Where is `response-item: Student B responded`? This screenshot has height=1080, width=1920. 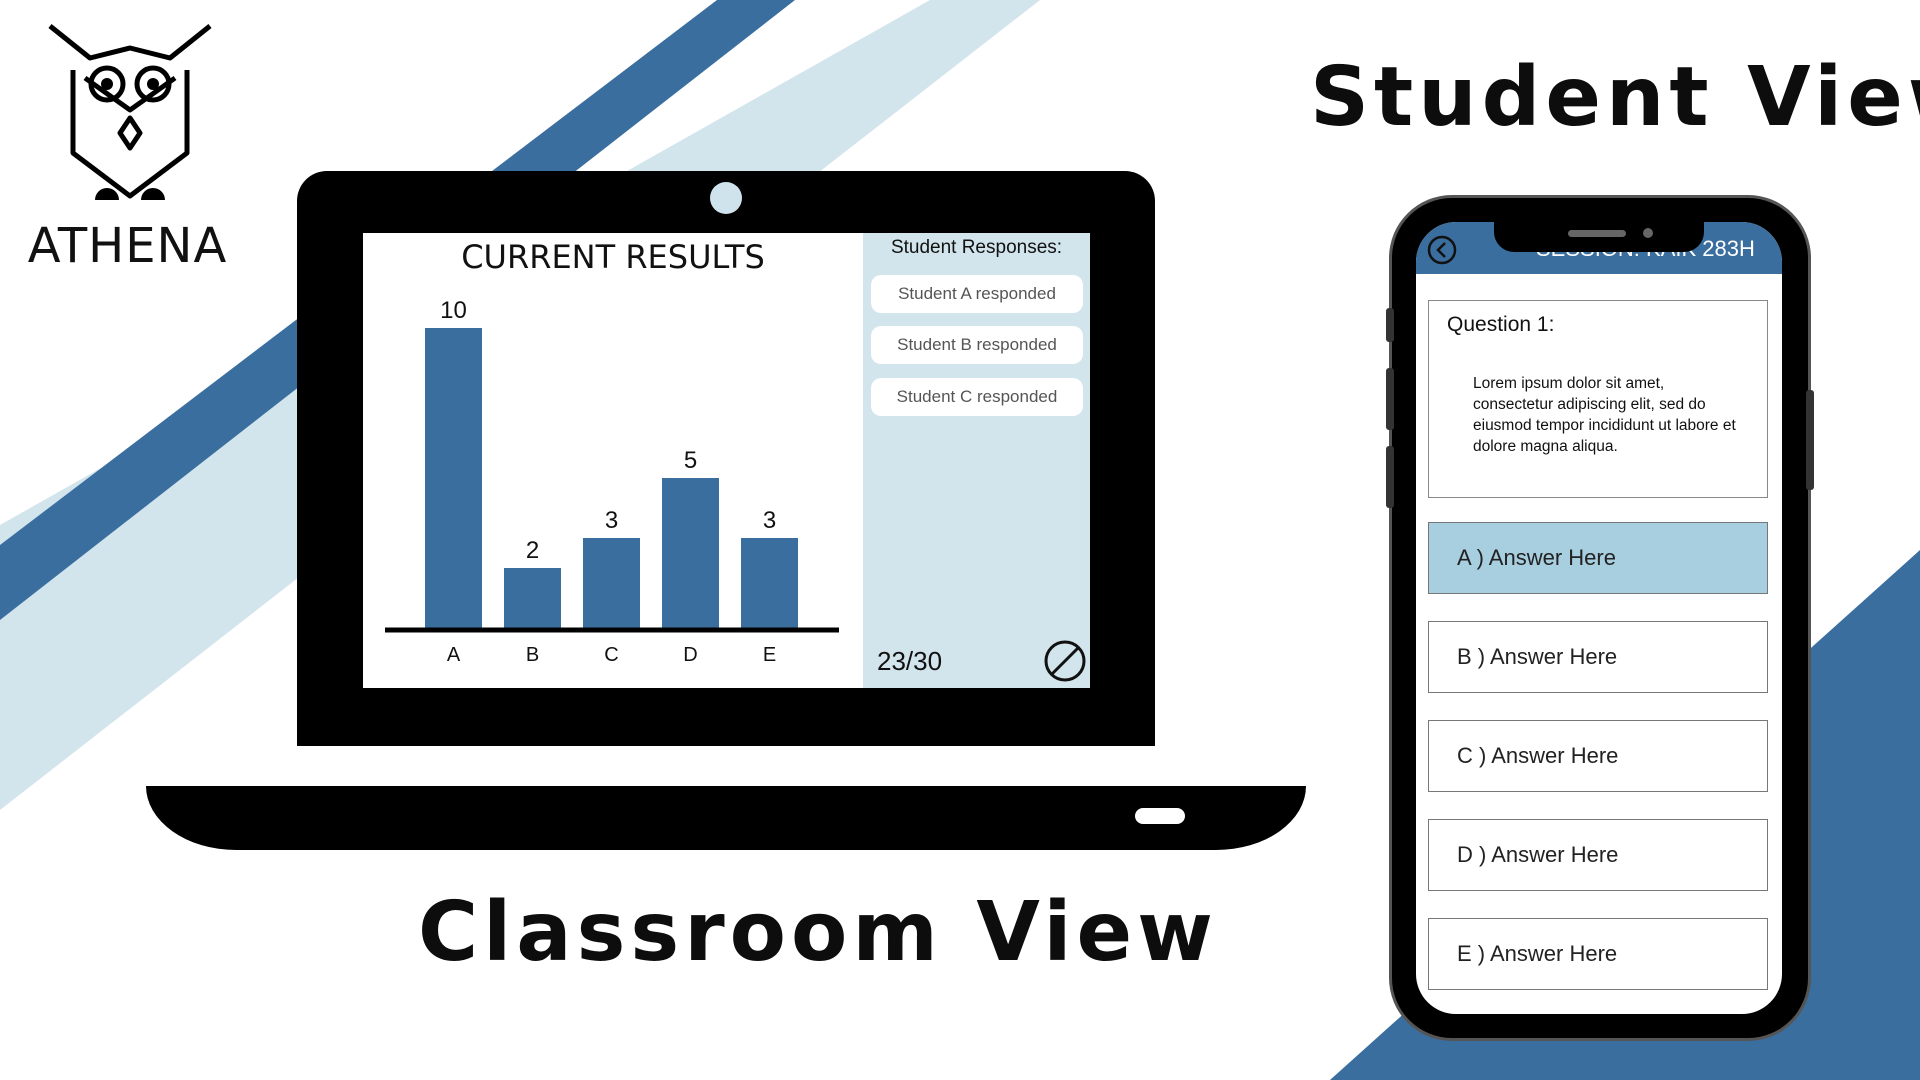
response-item: Student B responded is located at coordinates (977, 345).